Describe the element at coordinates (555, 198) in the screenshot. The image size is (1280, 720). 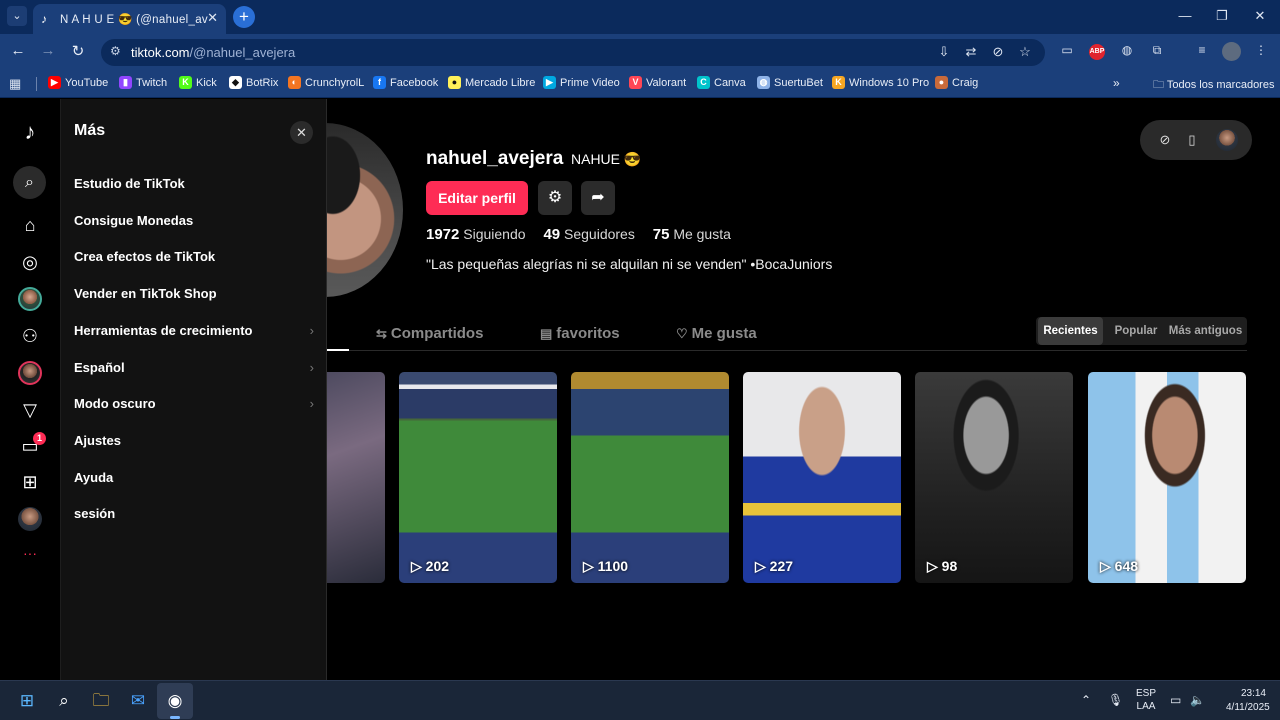
I see `settings-gear-icon: ⚙` at that location.